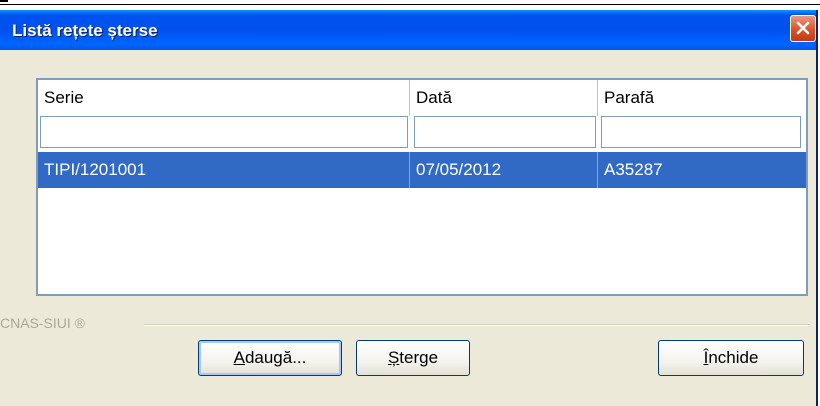 The height and width of the screenshot is (406, 820). What do you see at coordinates (459, 169) in the screenshot?
I see `cell-text: 07/05/2012` at bounding box center [459, 169].